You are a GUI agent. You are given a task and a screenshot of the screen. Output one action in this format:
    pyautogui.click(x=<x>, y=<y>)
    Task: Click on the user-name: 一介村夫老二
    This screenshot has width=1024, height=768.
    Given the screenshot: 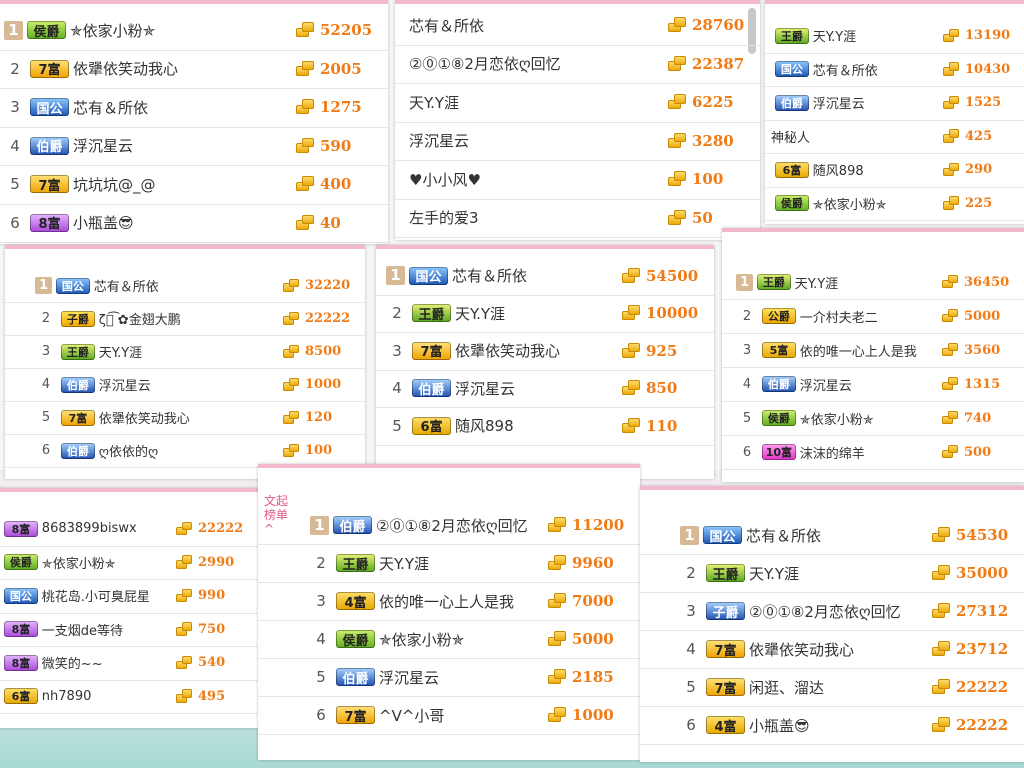 What is the action you would take?
    pyautogui.click(x=871, y=316)
    